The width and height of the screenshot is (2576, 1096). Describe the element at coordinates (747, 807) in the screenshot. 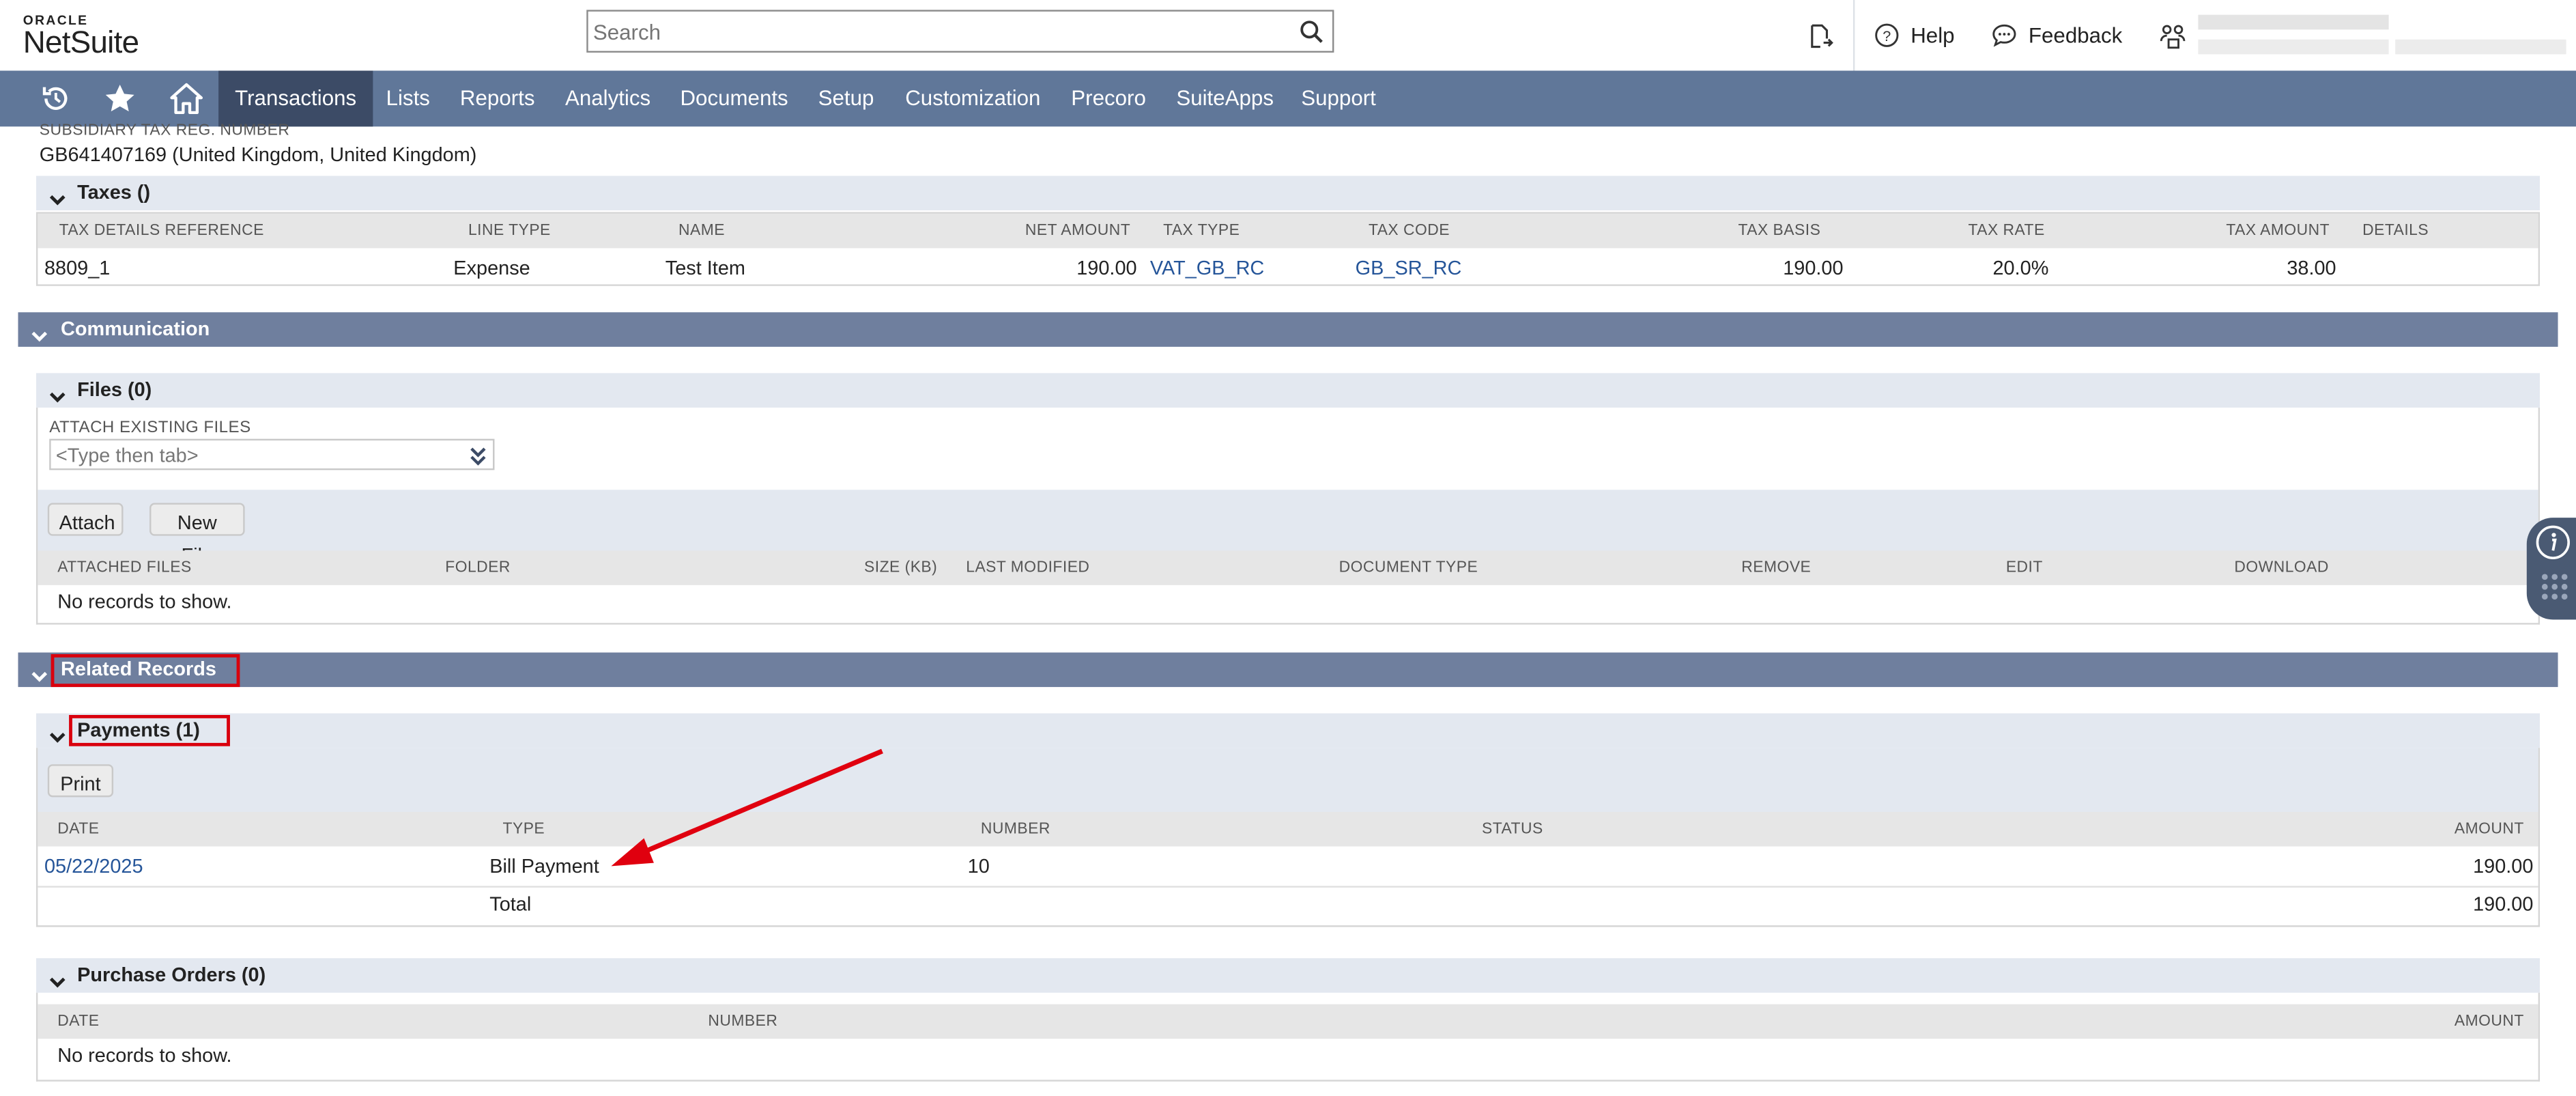

I see `red-arrow-annotation` at that location.